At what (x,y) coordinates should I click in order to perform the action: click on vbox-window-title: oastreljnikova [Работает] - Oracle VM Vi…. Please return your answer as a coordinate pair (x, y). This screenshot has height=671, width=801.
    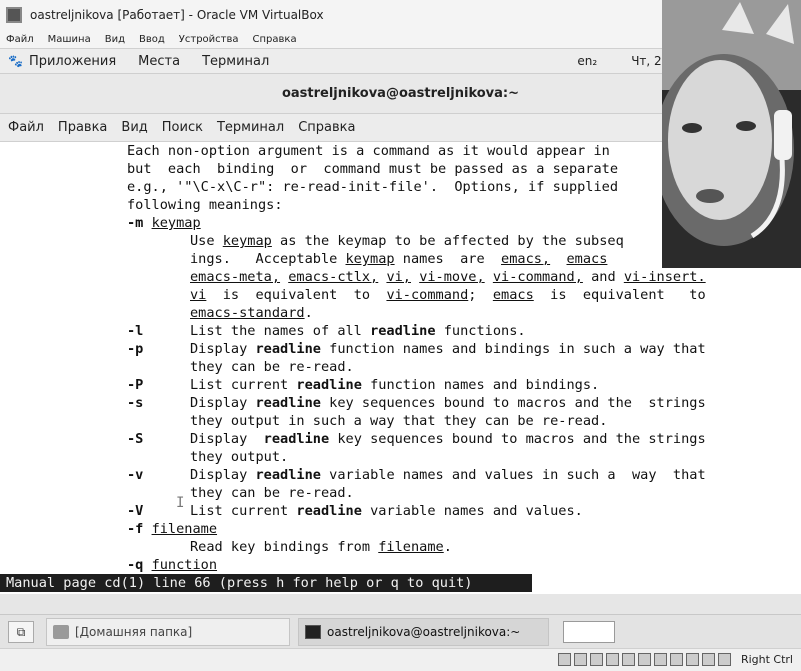
    Looking at the image, I should click on (177, 15).